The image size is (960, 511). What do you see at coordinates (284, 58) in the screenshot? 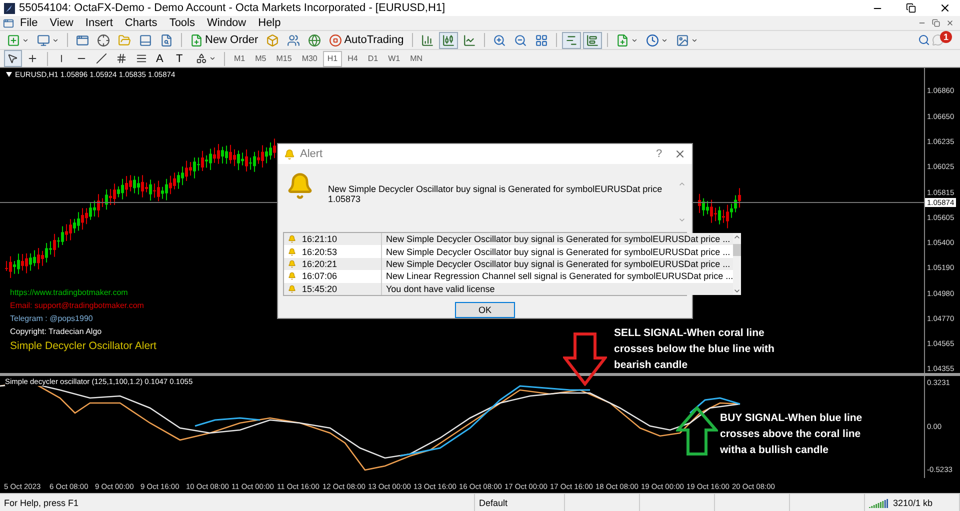
I see `timeframe-tab: M15` at bounding box center [284, 58].